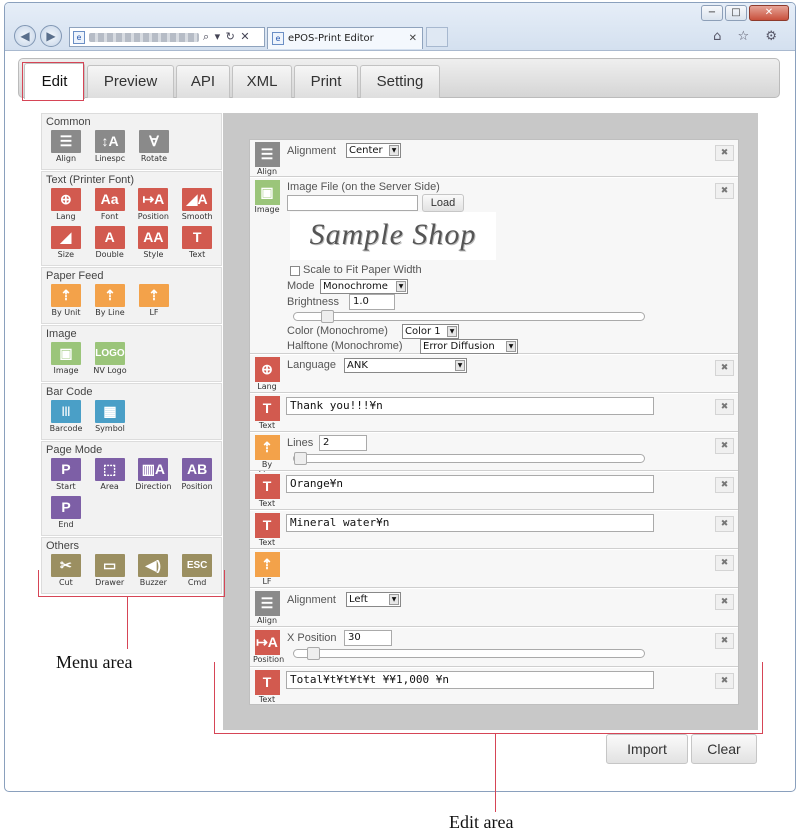 The height and width of the screenshot is (834, 800). Describe the element at coordinates (443, 203) in the screenshot. I see `load-button: Load` at that location.